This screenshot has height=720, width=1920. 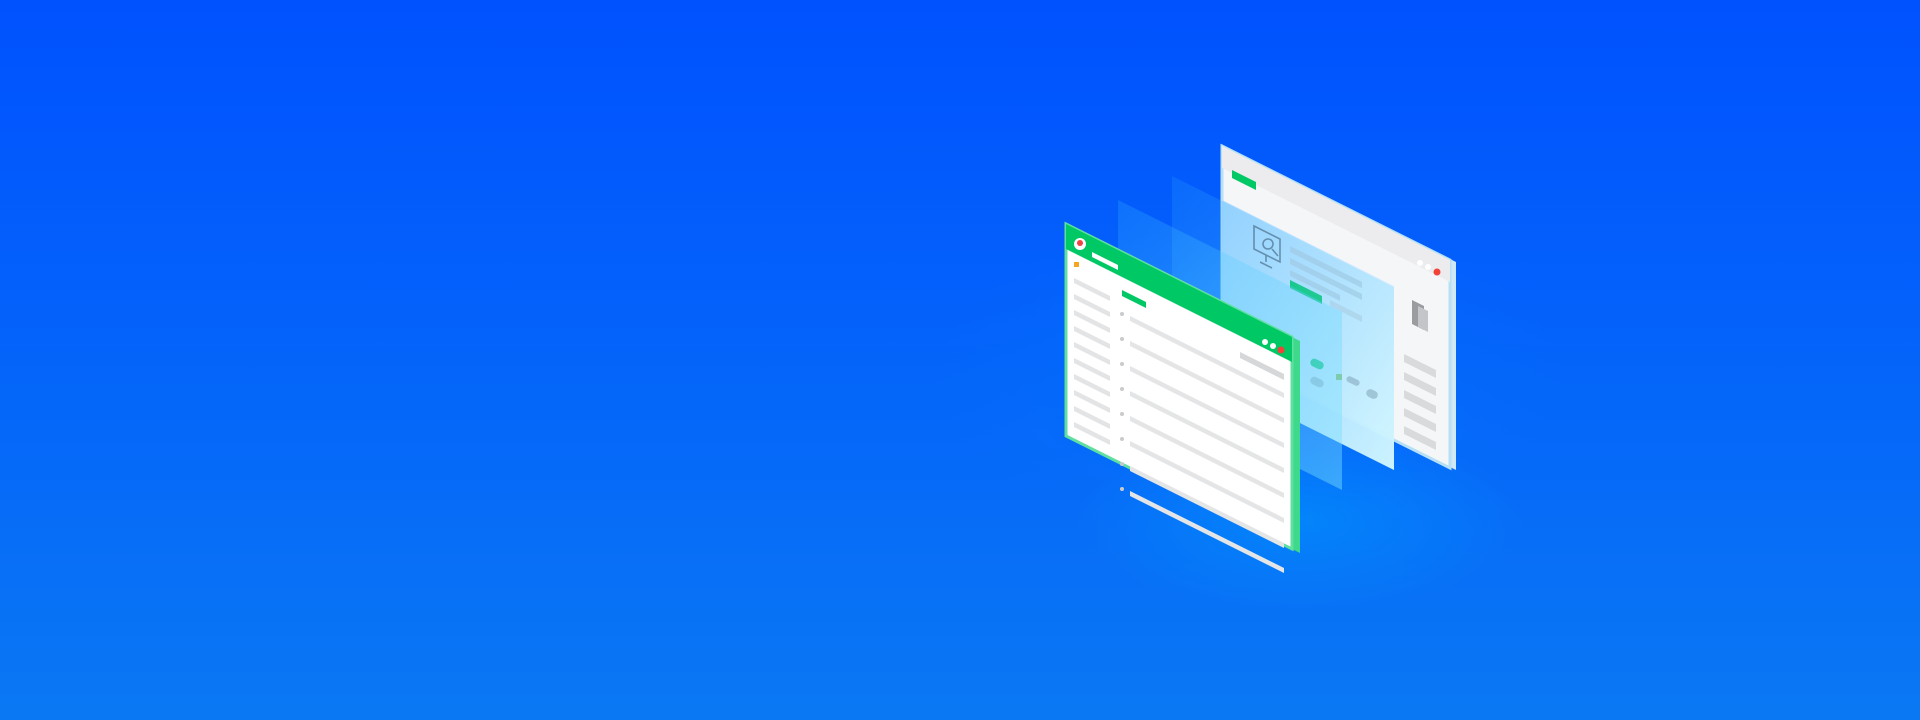 I want to click on back-window-close-icon, so click(x=1437, y=272).